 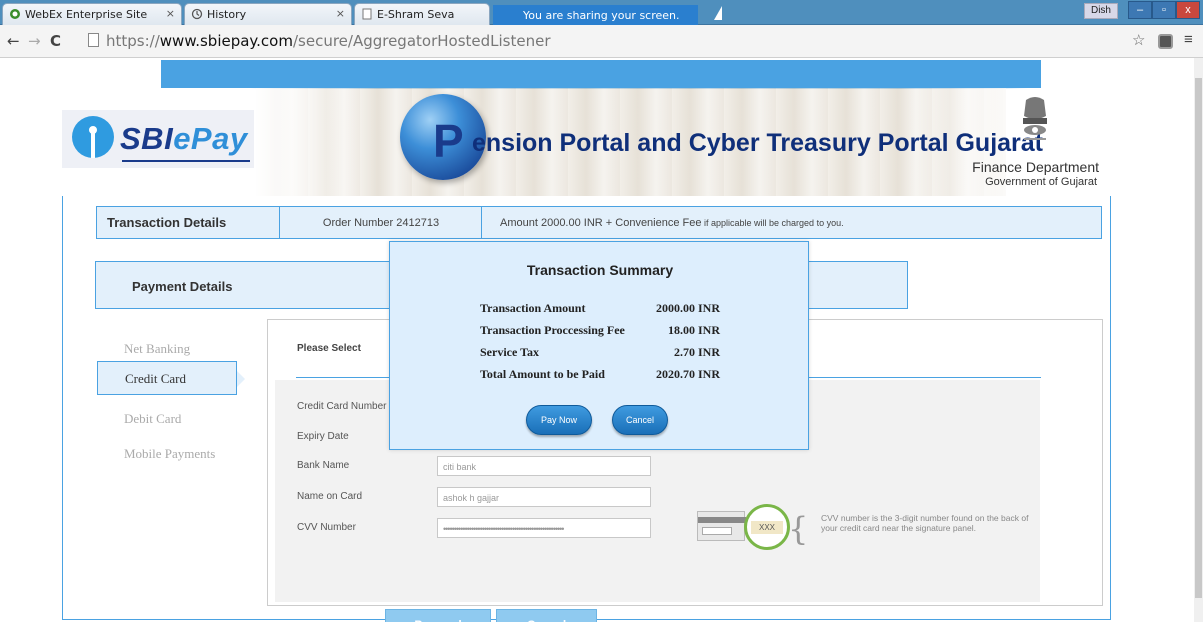 What do you see at coordinates (268, 14) in the screenshot?
I see `tab-history: History ×` at bounding box center [268, 14].